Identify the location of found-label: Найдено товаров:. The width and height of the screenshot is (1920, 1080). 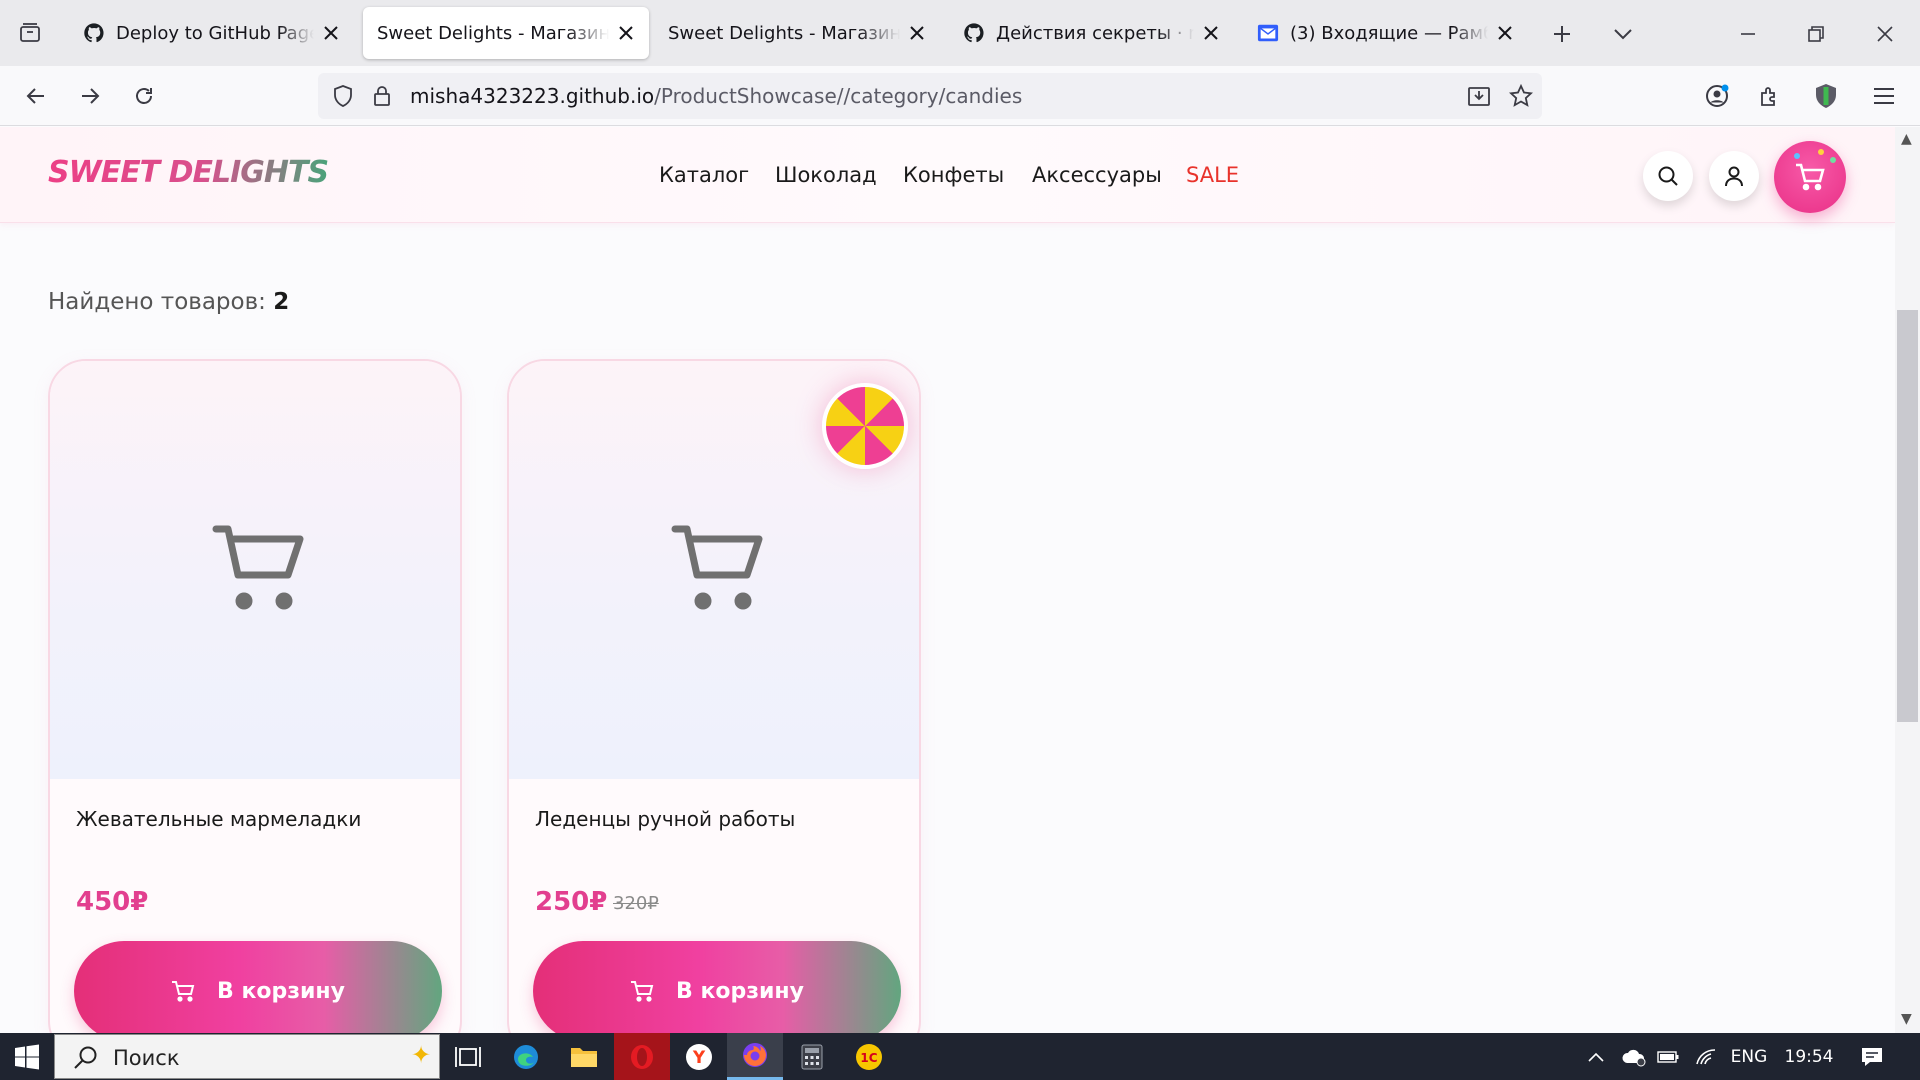
(157, 302).